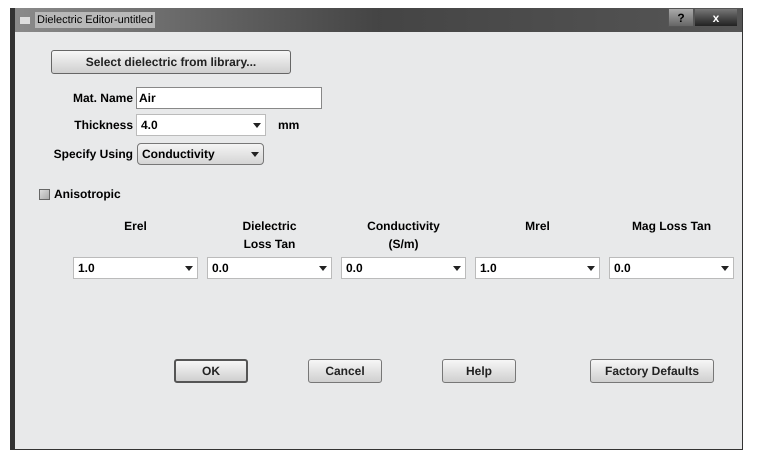  I want to click on column-header: Erel, so click(135, 226).